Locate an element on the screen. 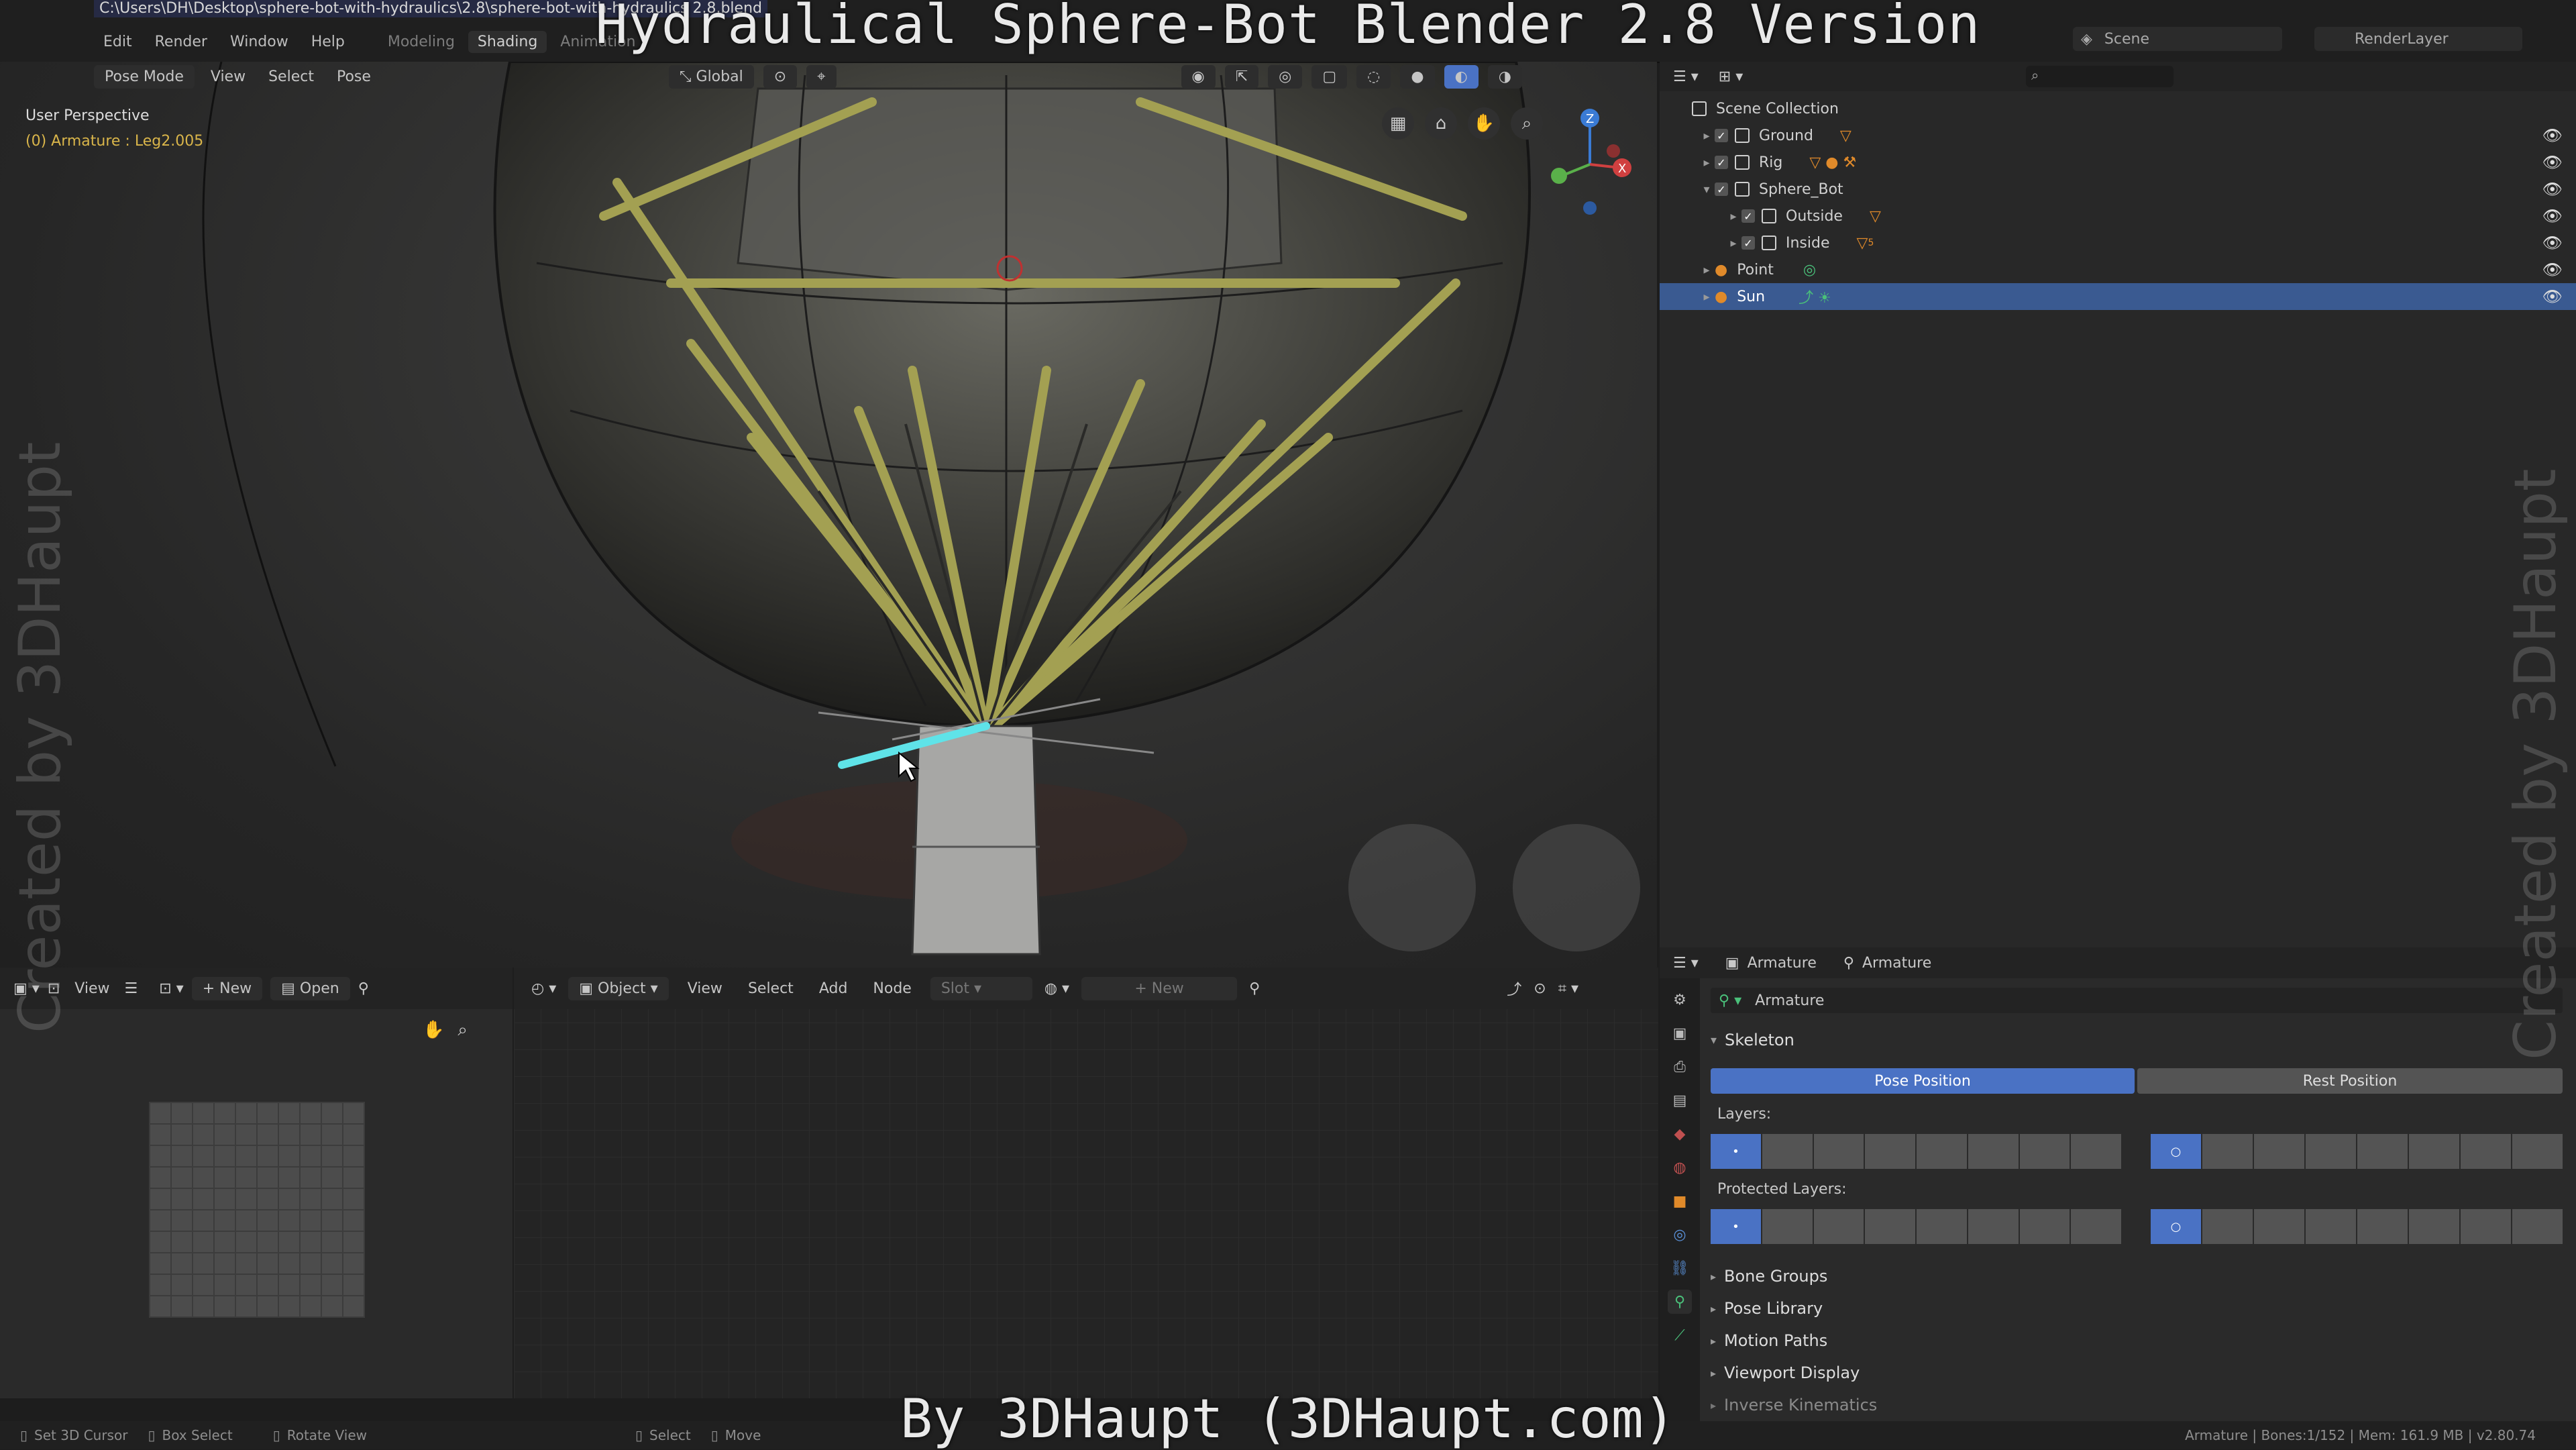 The width and height of the screenshot is (2576, 1450). skeleton-panel-header: ▾ Skeleton is located at coordinates (1752, 1040).